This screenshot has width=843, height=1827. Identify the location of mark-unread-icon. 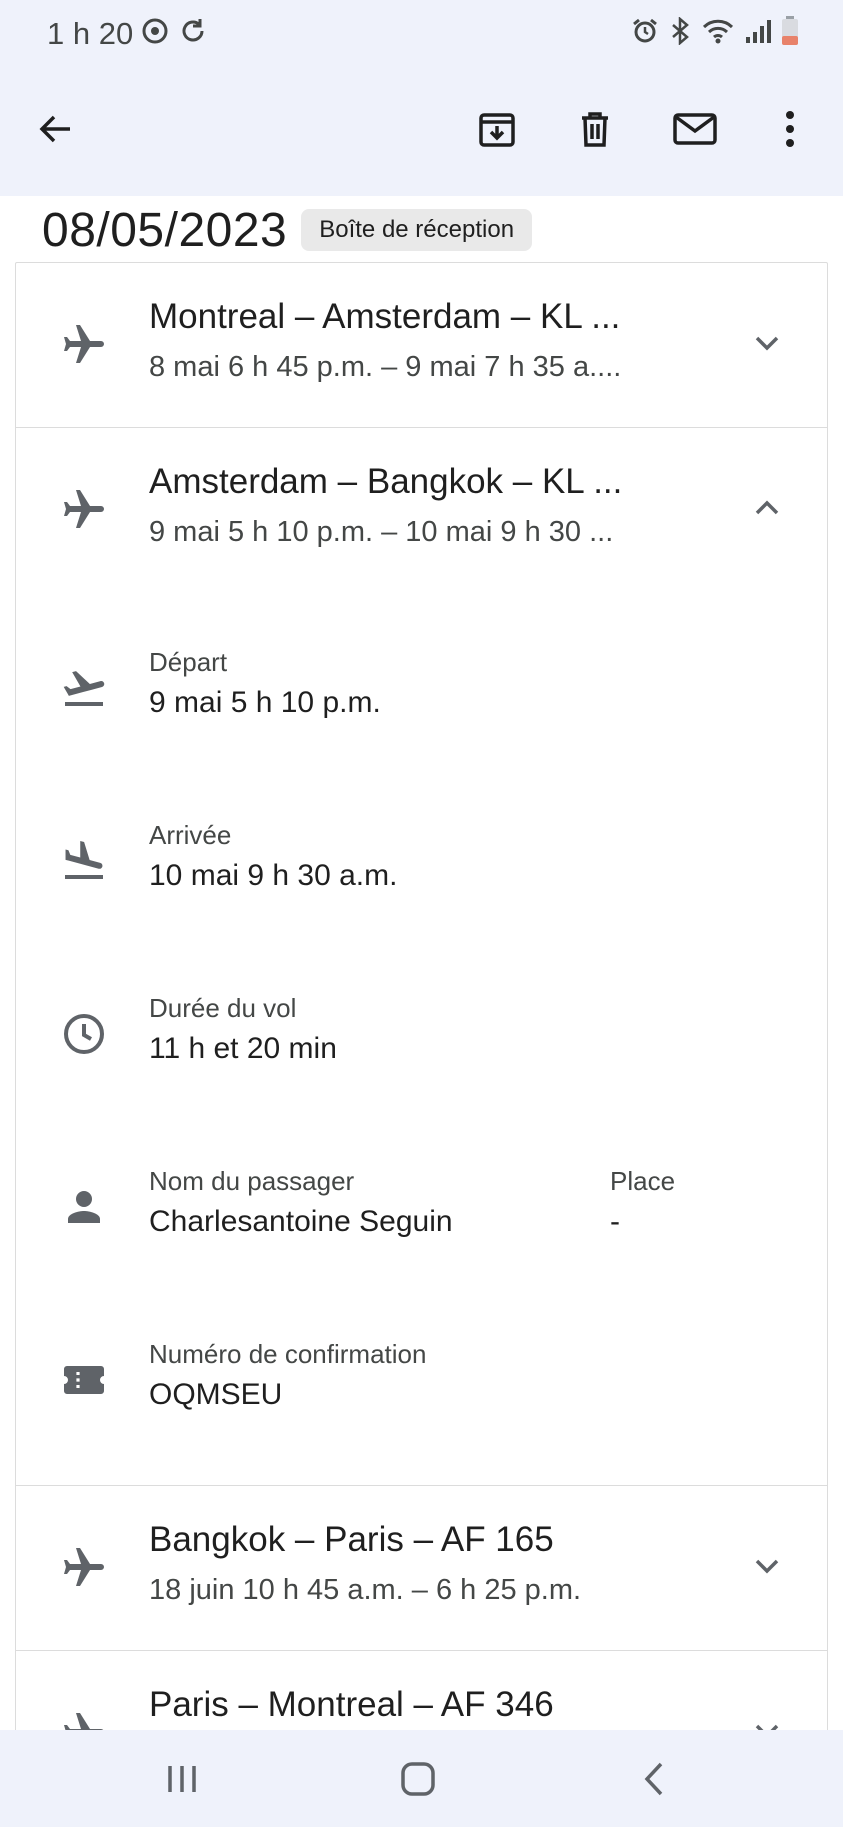
(695, 129).